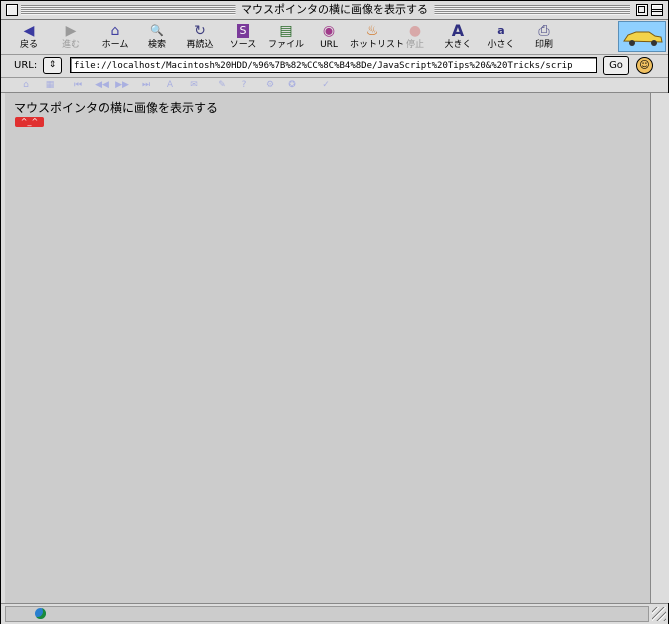 This screenshot has width=669, height=624. I want to click on source-button: S ソース, so click(243, 37).